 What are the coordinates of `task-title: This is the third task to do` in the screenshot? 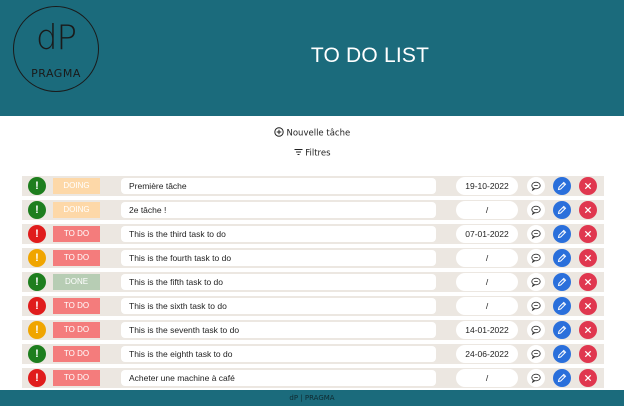 It's located at (278, 234).